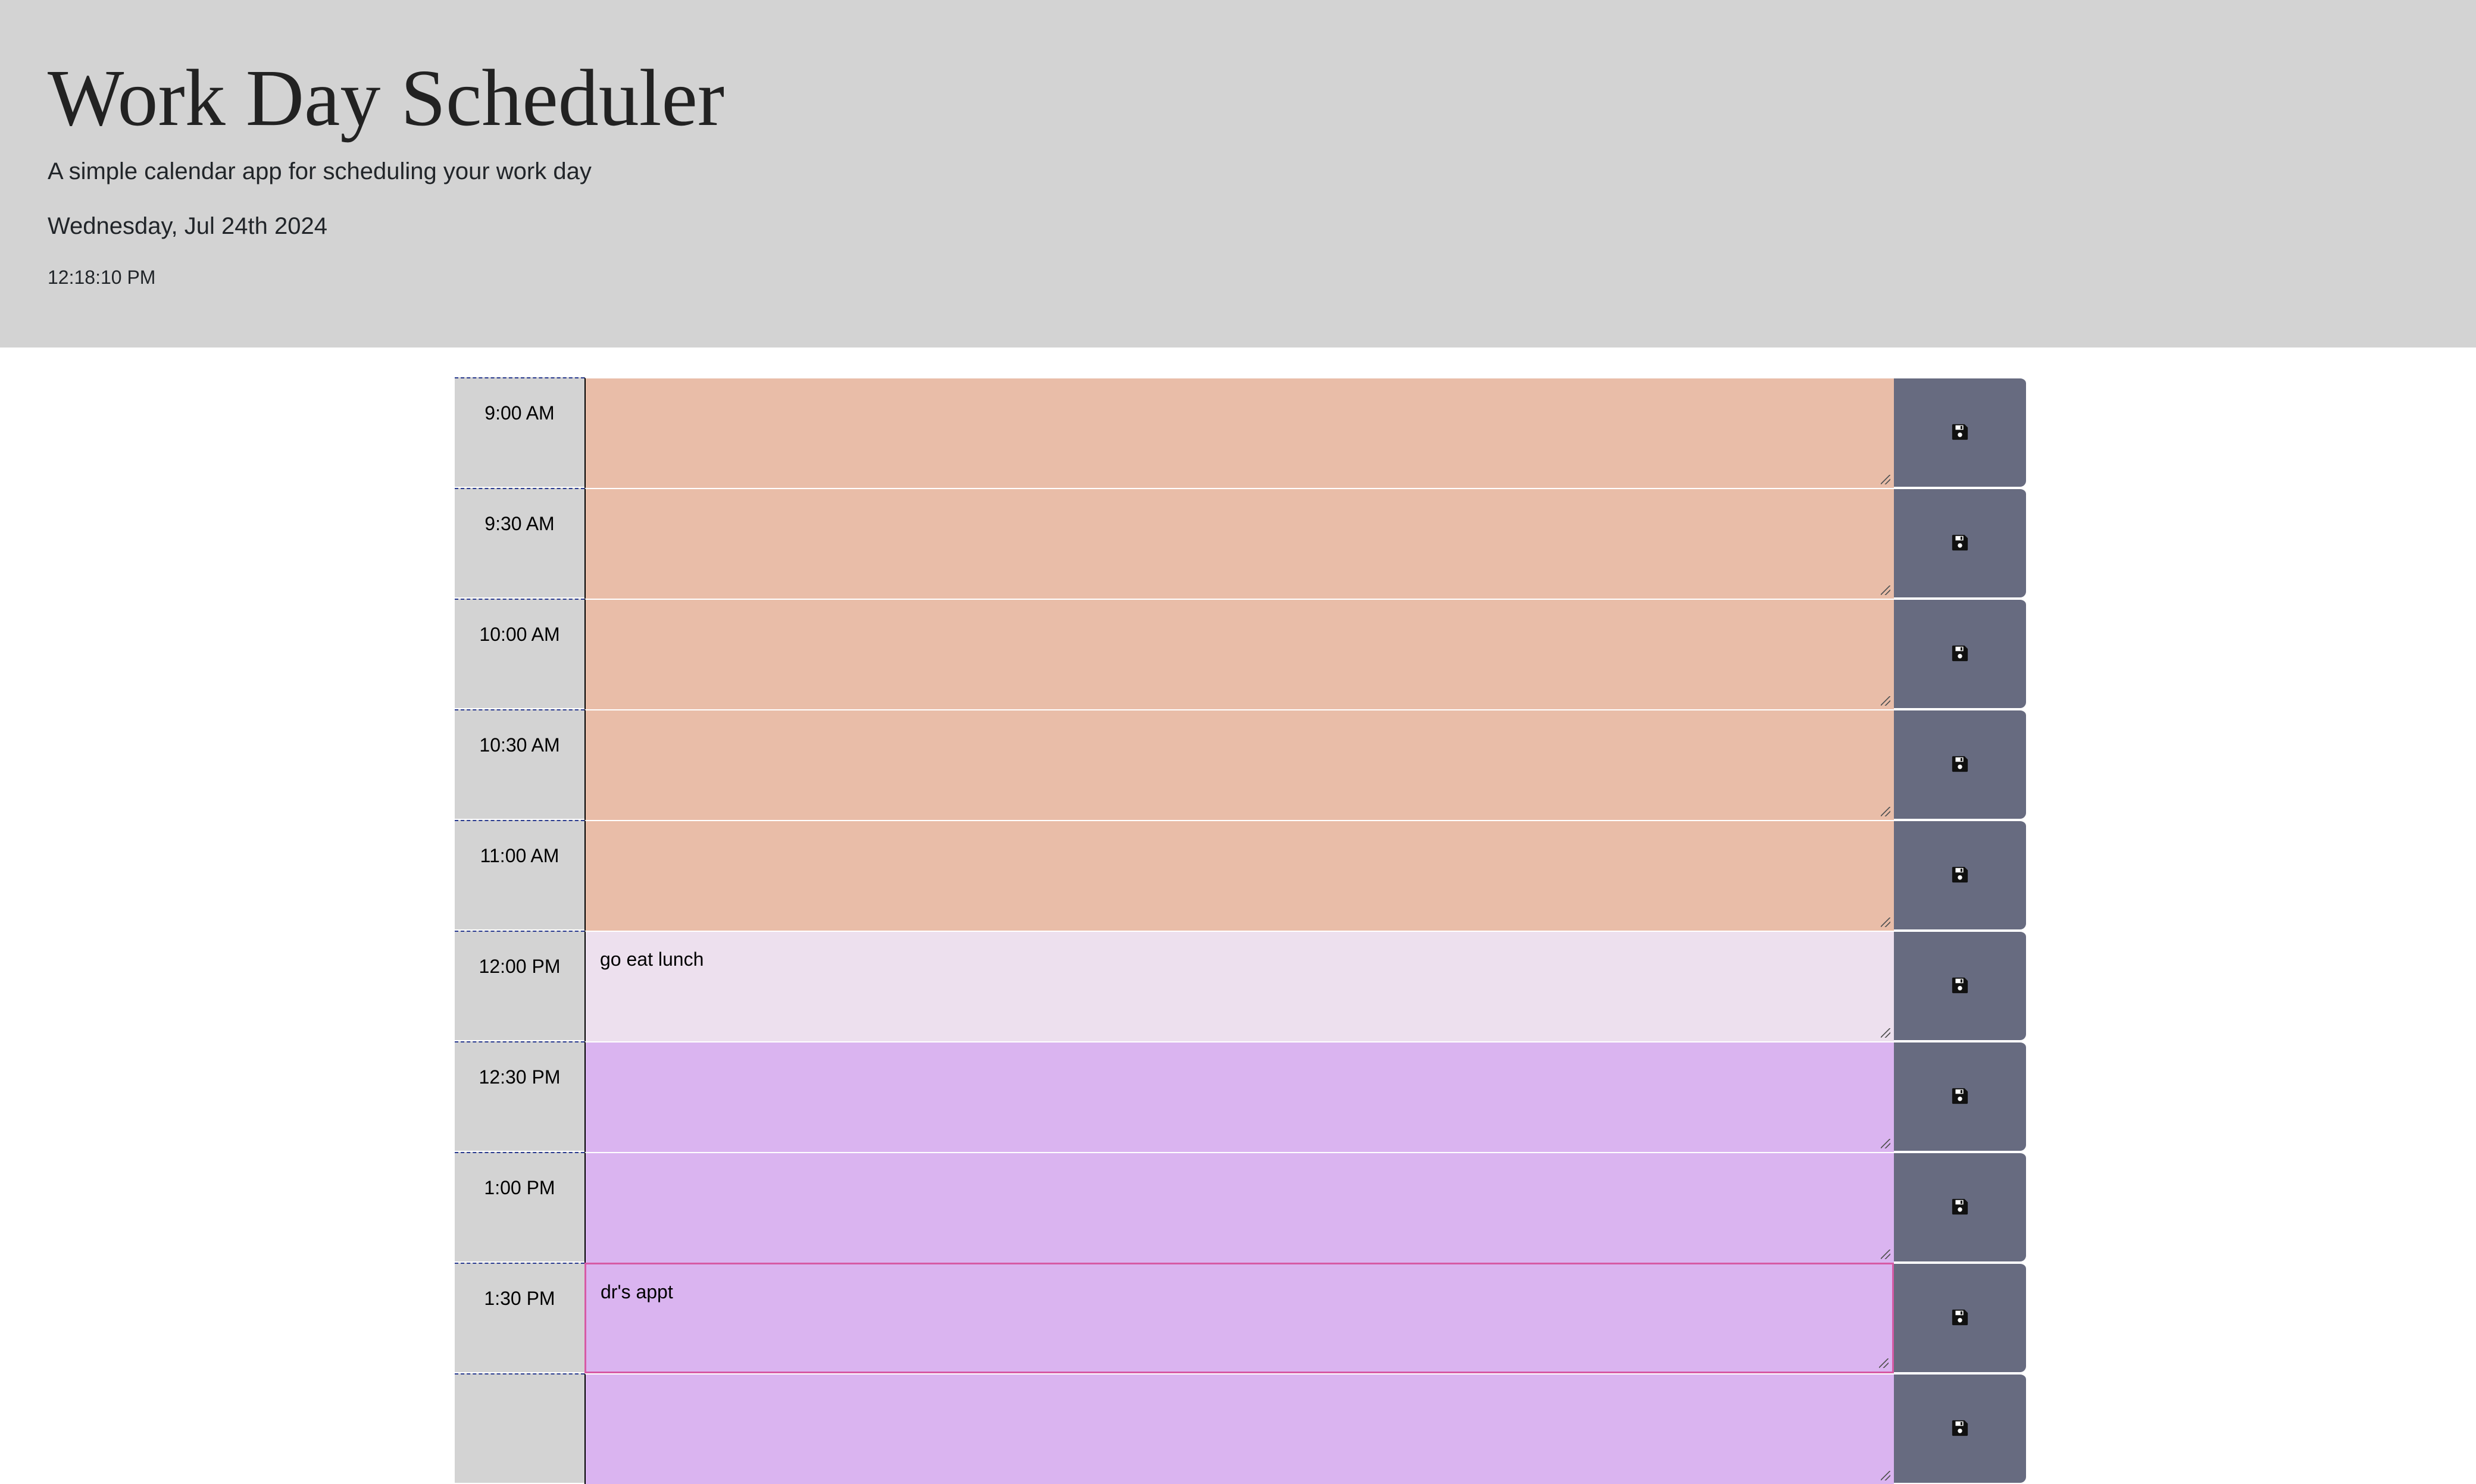 The image size is (2476, 1484). Describe the element at coordinates (519, 1206) in the screenshot. I see `hour-label: 1:00 PM` at that location.